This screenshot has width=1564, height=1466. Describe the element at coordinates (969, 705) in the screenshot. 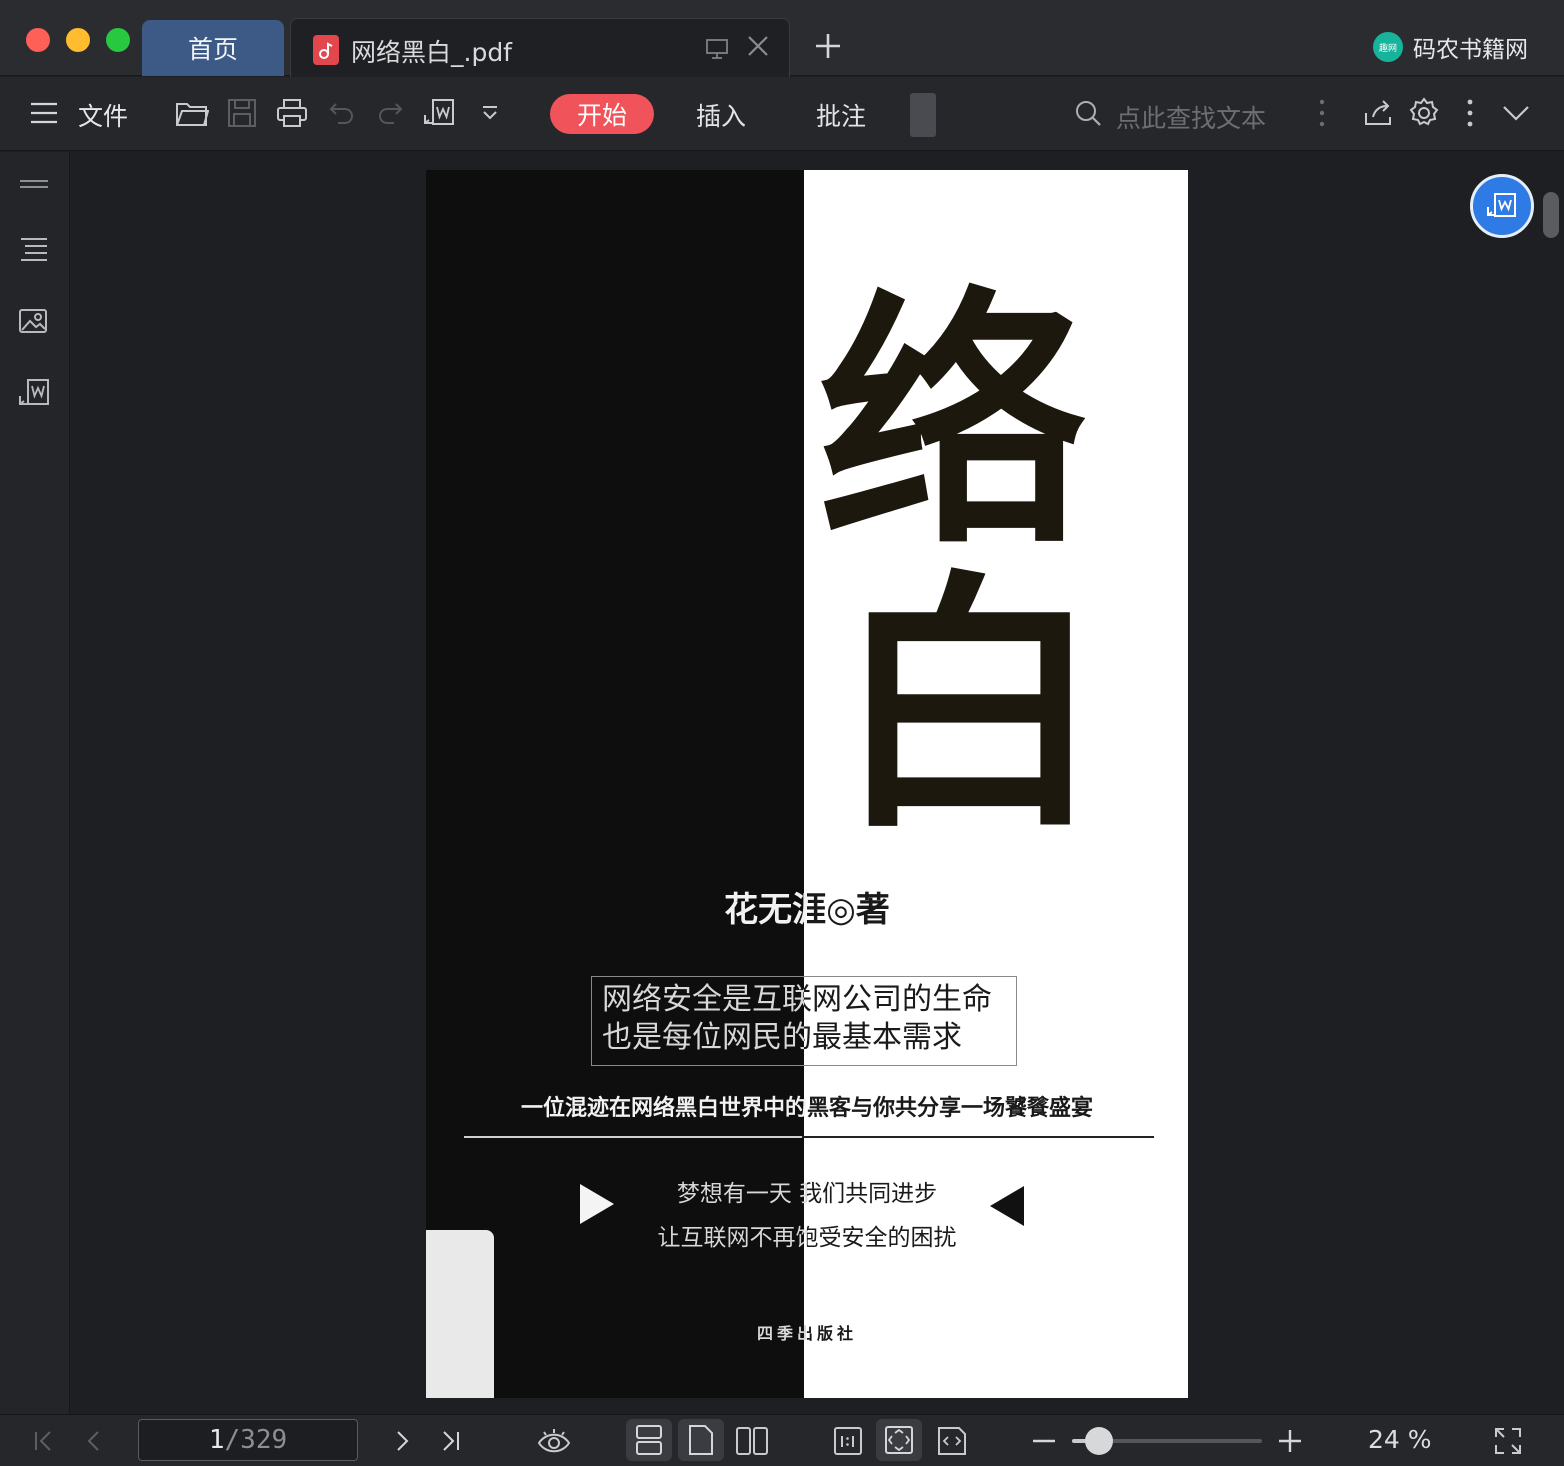

I see `cover-title-char-2: 白` at that location.